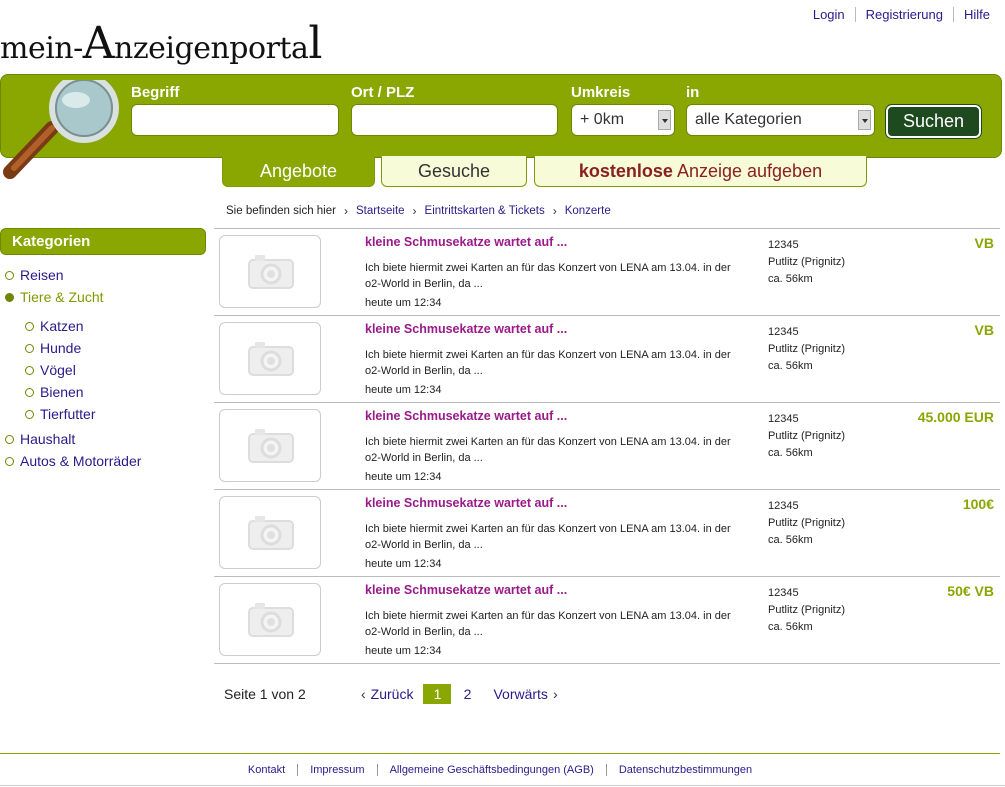 The image size is (1005, 787). I want to click on free-ad-bold: kostenlose, so click(625, 171).